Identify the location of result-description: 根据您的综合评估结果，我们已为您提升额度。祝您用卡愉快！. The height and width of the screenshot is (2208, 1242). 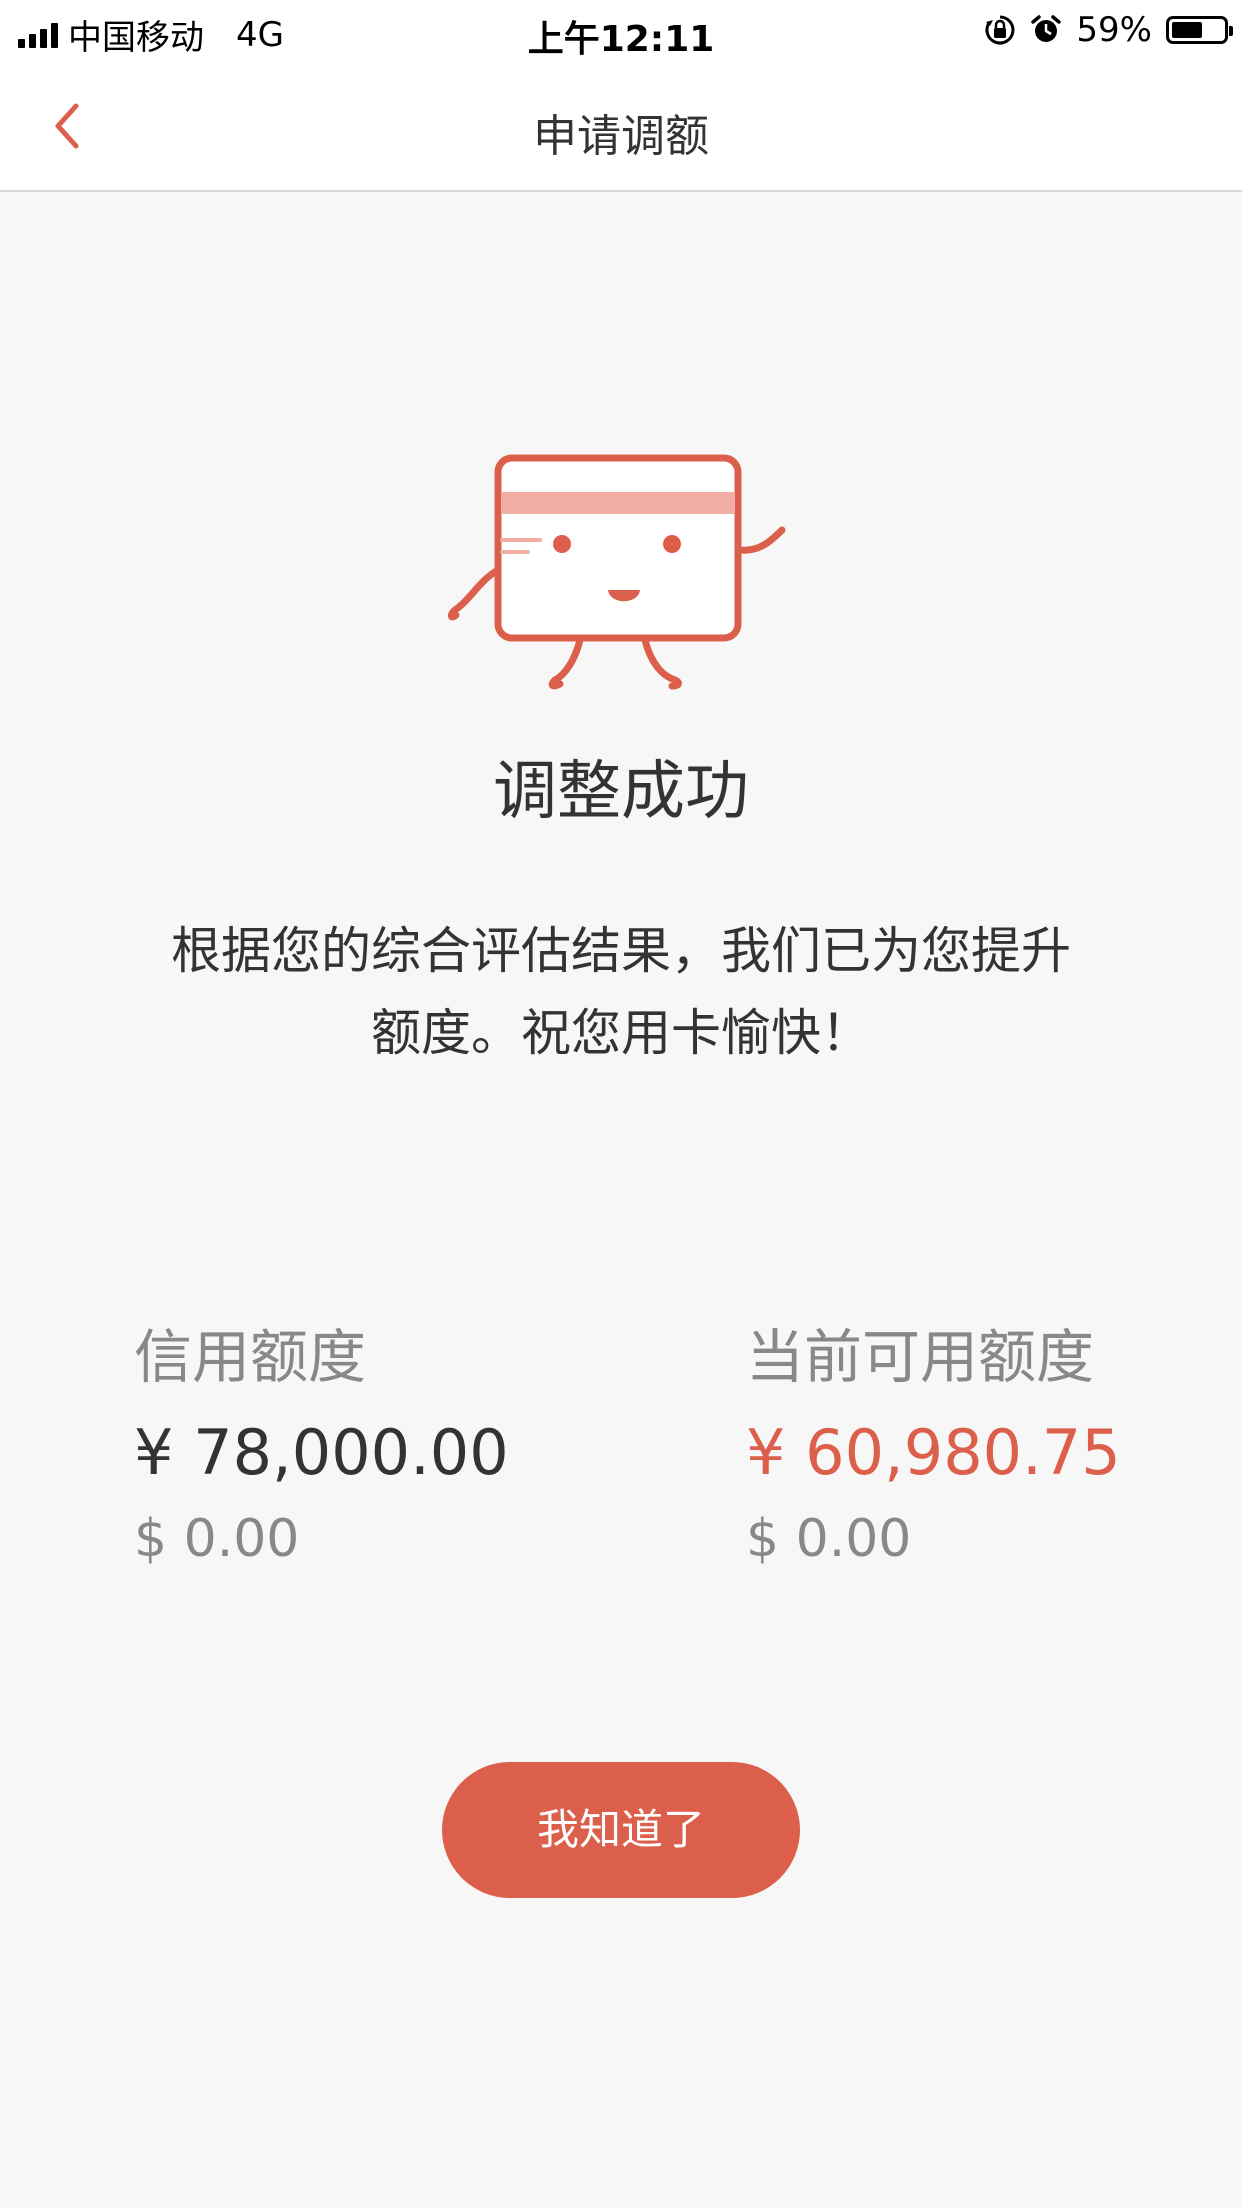
(621, 992).